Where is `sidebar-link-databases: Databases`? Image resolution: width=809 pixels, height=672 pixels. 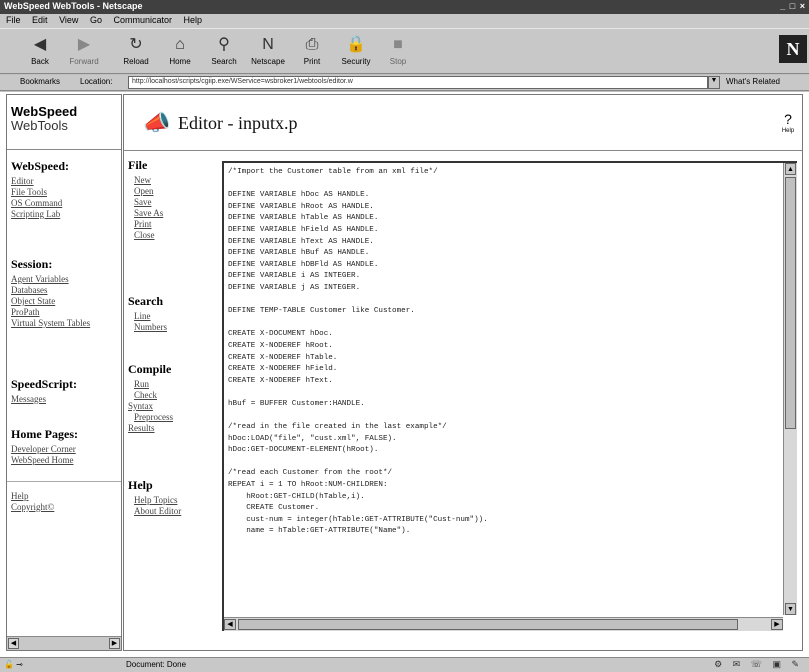
sidebar-link-databases: Databases is located at coordinates (66, 290).